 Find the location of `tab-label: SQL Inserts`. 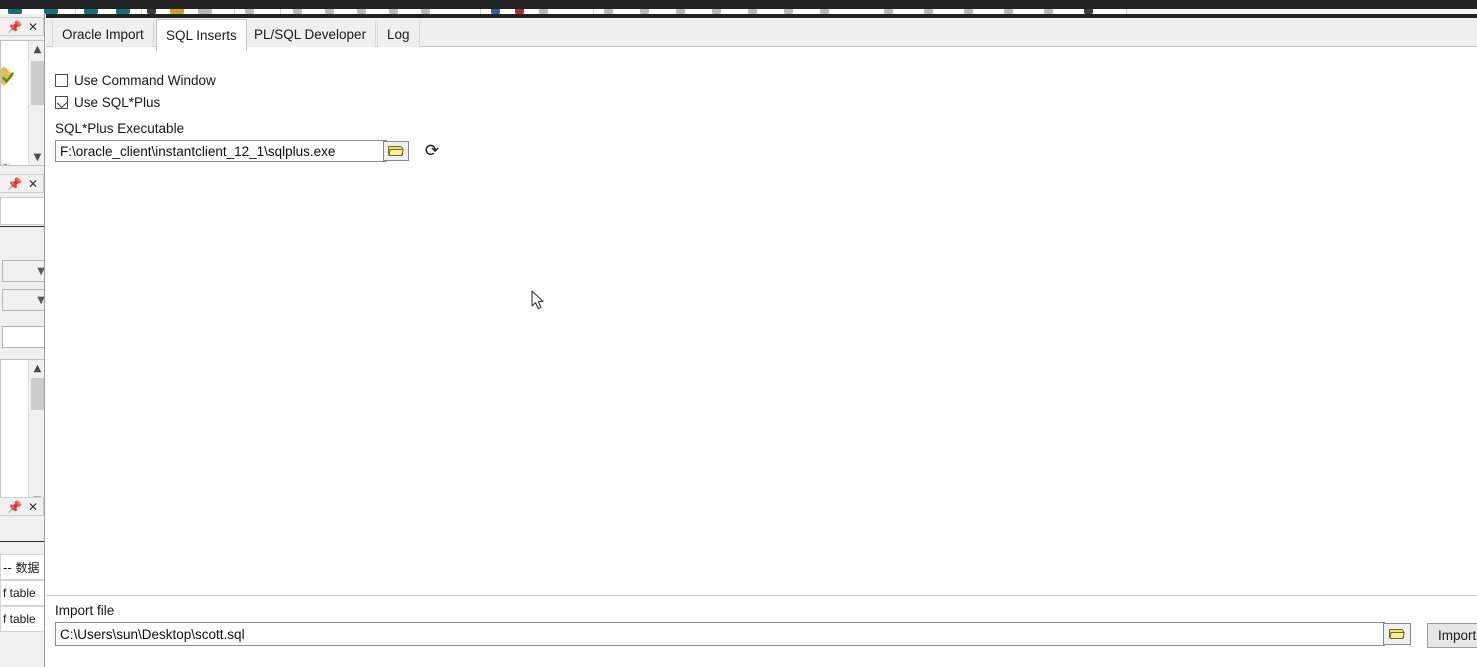

tab-label: SQL Inserts is located at coordinates (201, 35).